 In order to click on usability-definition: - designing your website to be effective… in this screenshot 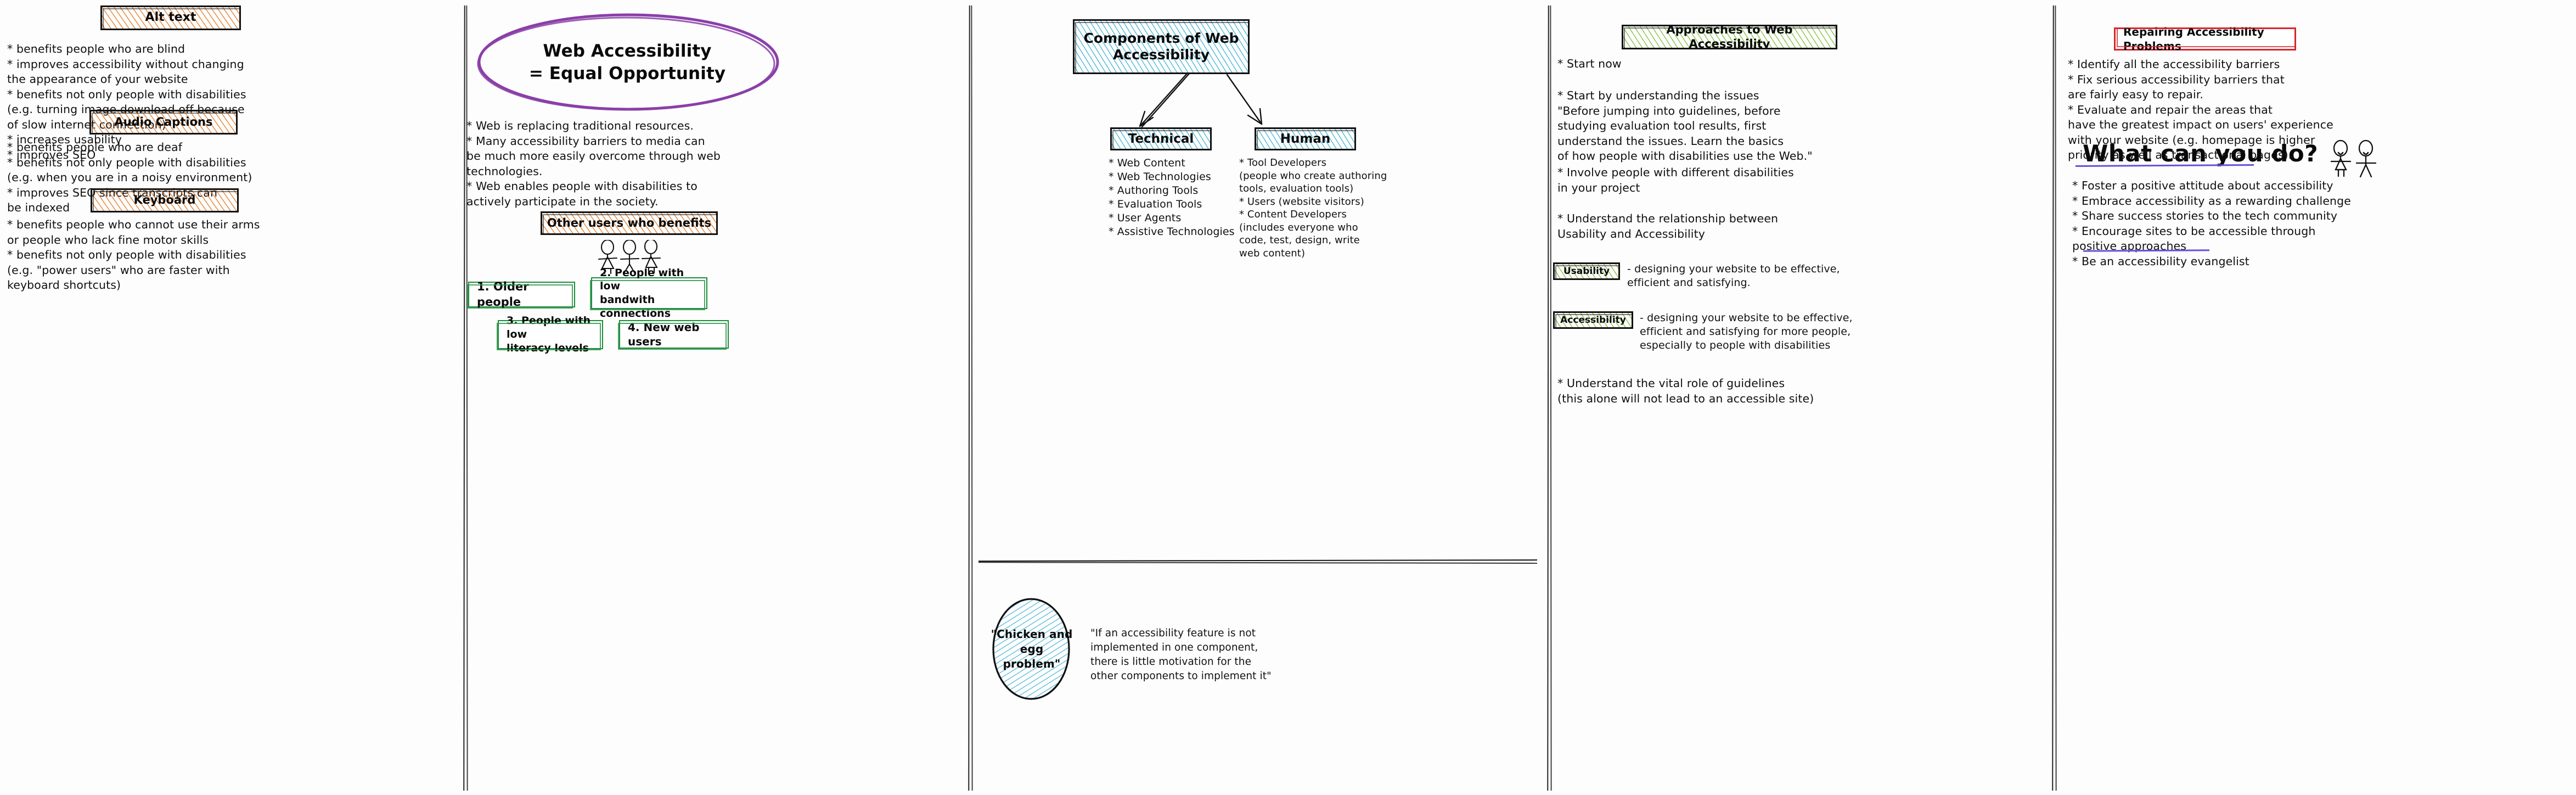, I will do `click(1734, 276)`.